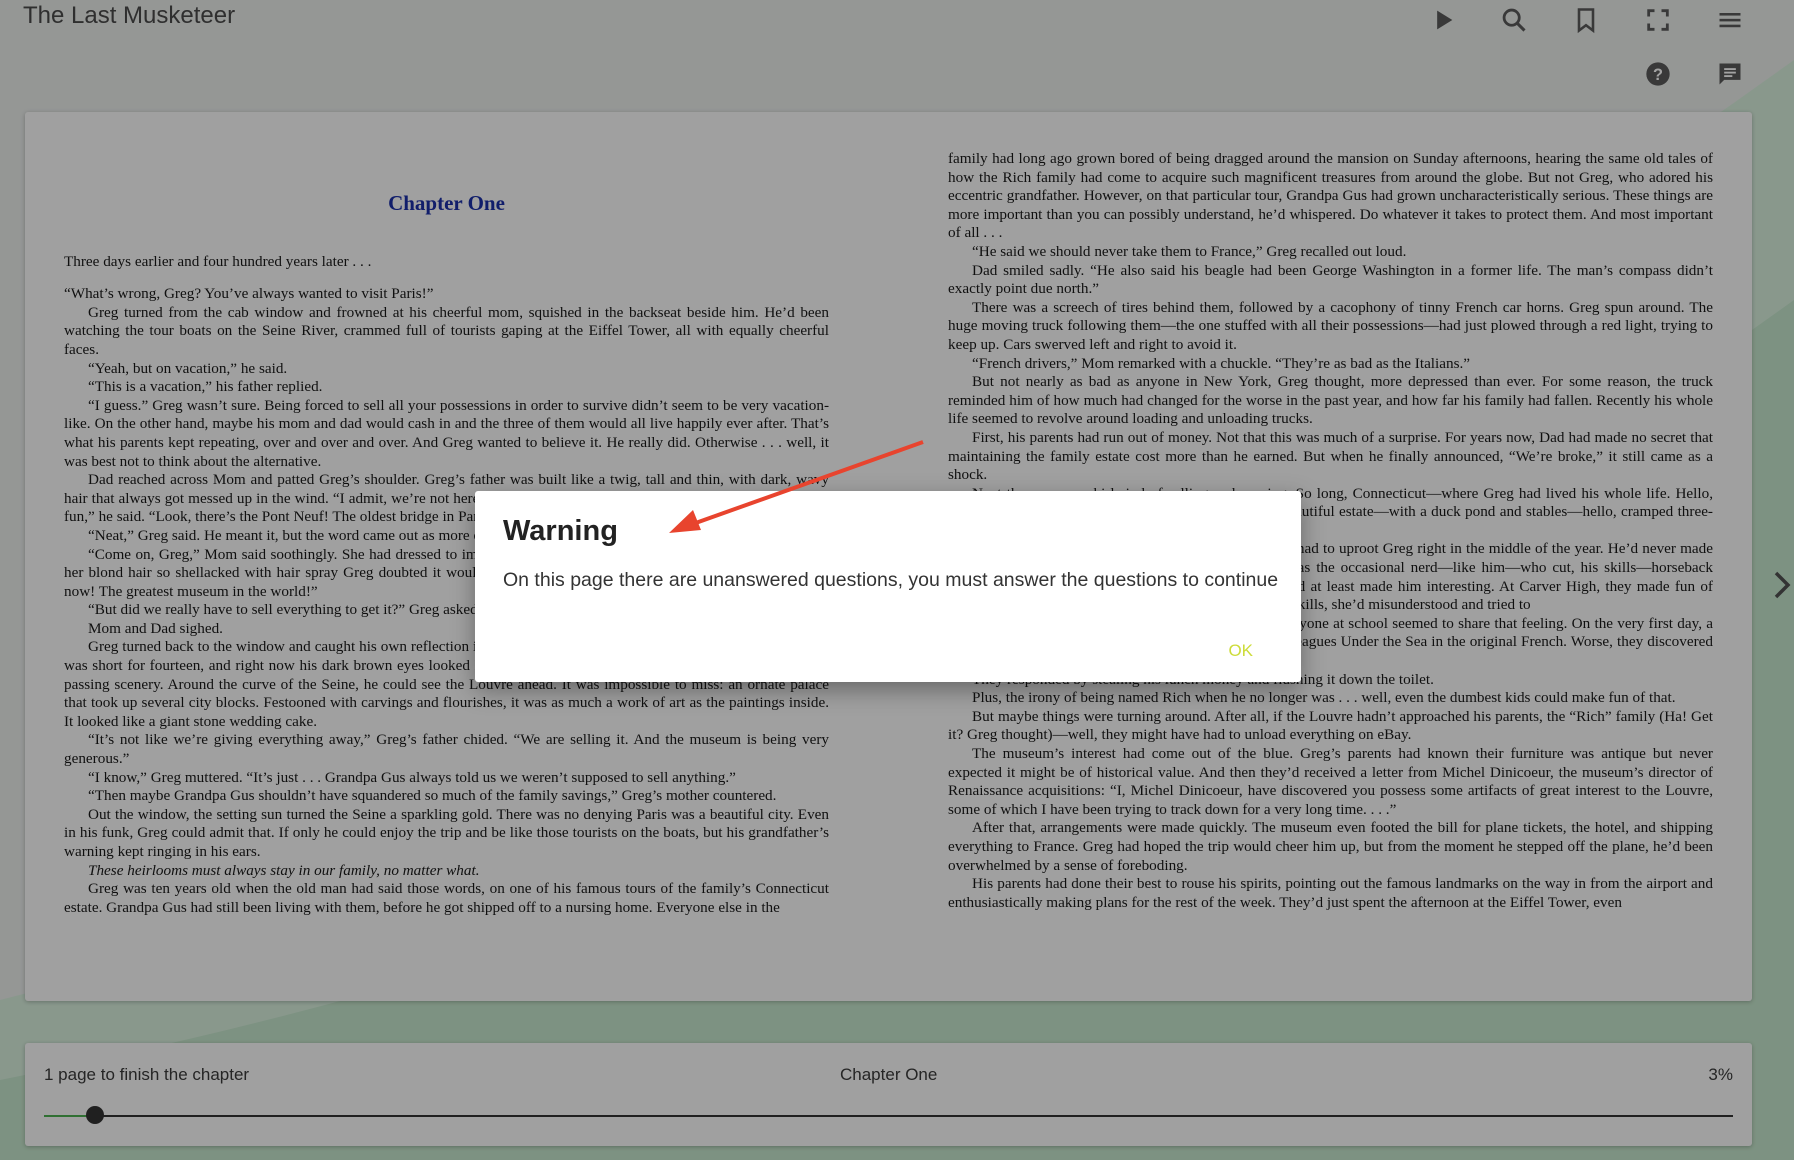 This screenshot has height=1160, width=1794. What do you see at coordinates (1782, 585) in the screenshot?
I see `next-page-icon` at bounding box center [1782, 585].